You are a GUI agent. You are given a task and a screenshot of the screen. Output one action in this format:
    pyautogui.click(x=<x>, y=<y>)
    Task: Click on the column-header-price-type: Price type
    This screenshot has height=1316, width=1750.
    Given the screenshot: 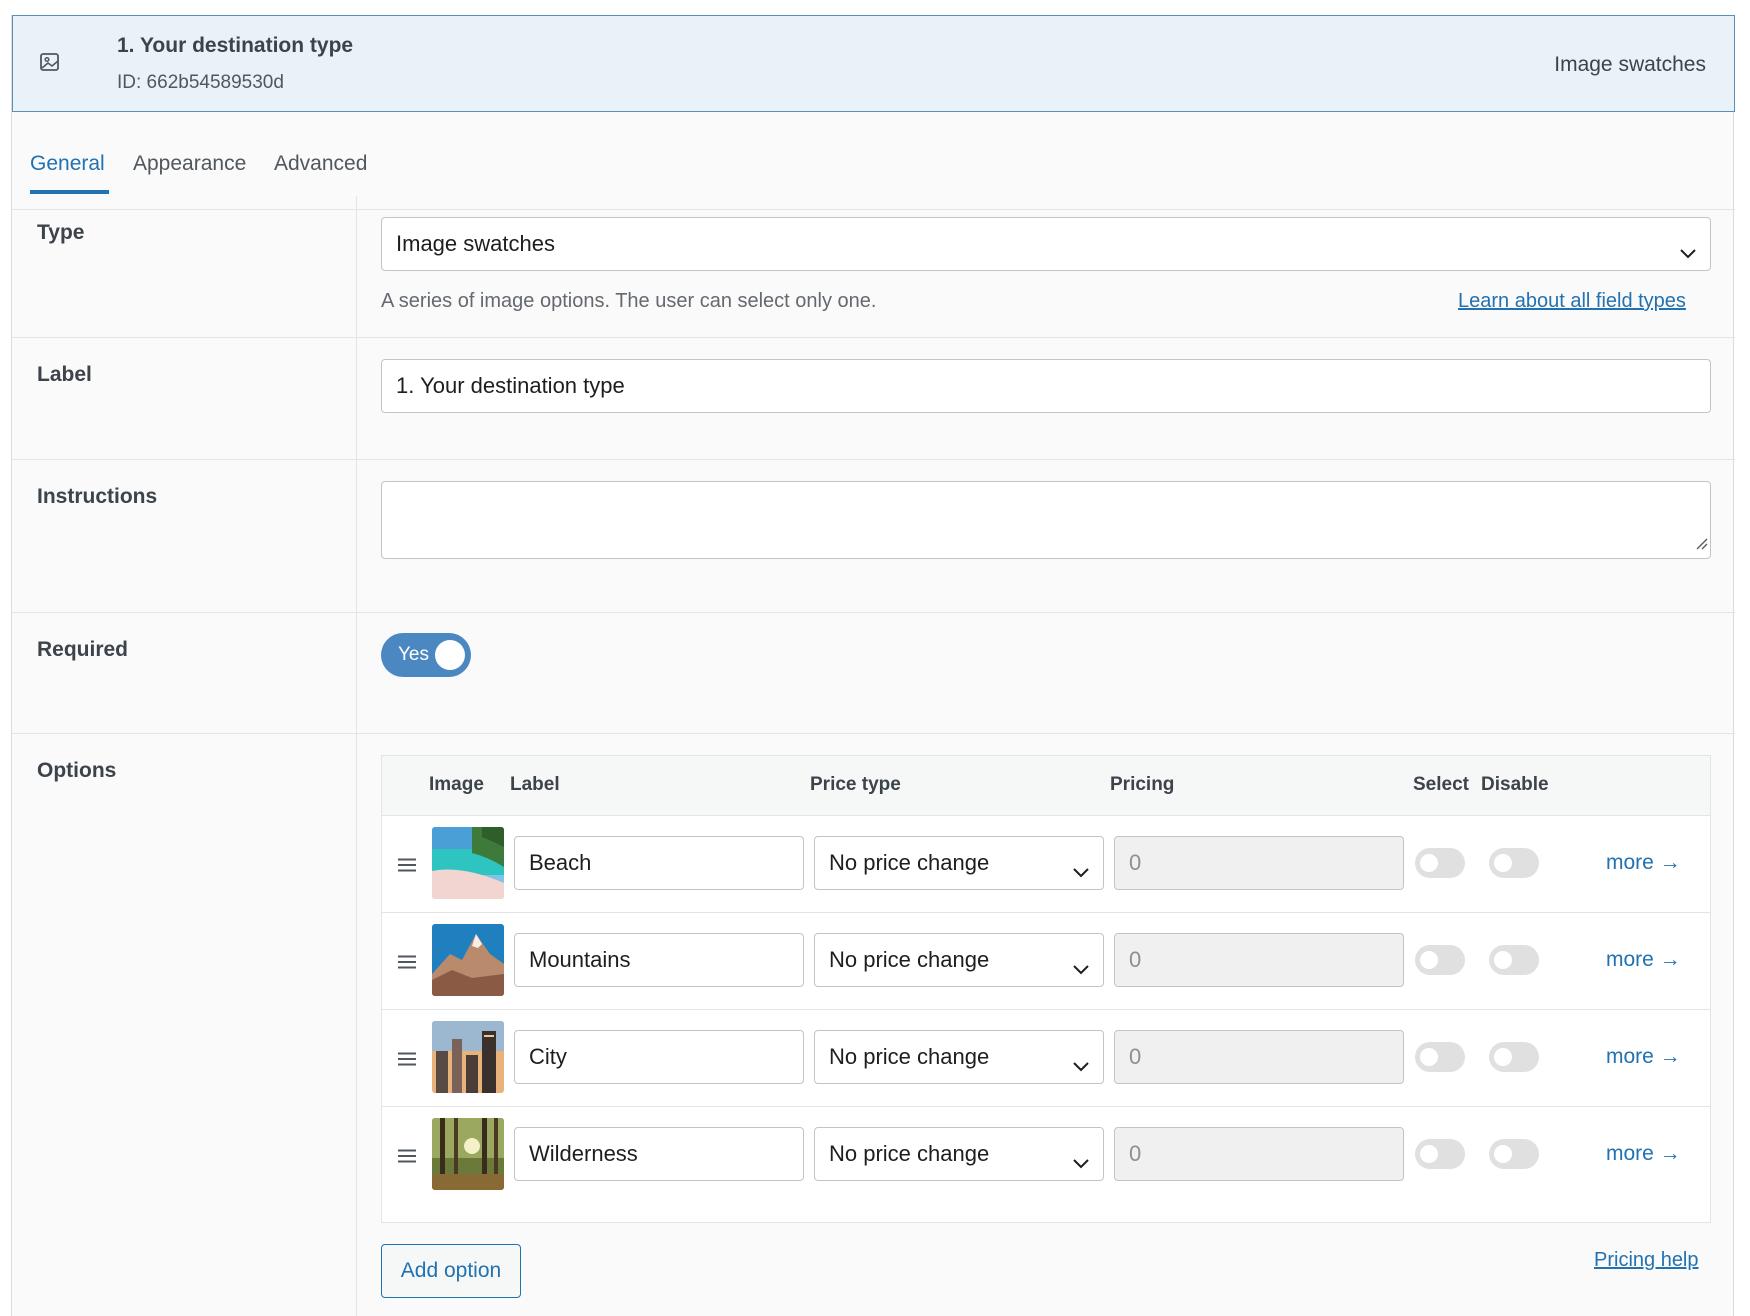 What is the action you would take?
    pyautogui.click(x=855, y=784)
    